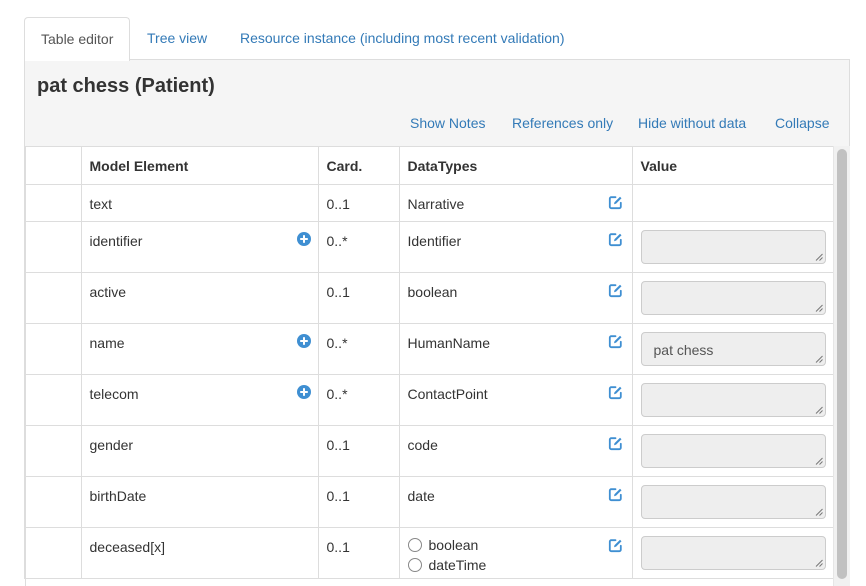 The height and width of the screenshot is (586, 866). Describe the element at coordinates (692, 123) in the screenshot. I see `hide-without-data-link: Hide without data` at that location.